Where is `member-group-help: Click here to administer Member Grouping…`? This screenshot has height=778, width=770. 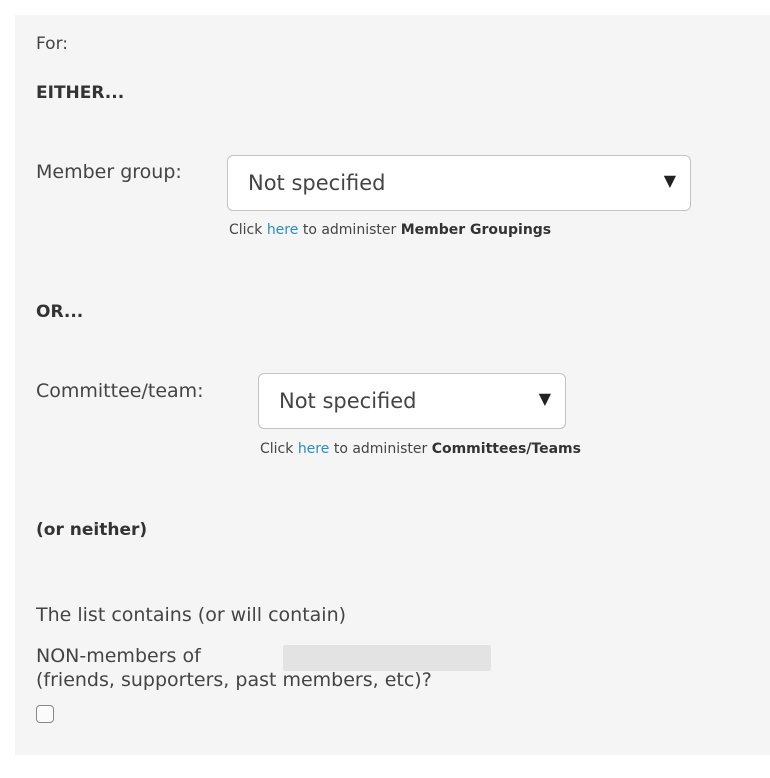 member-group-help: Click here to administer Member Grouping… is located at coordinates (390, 230).